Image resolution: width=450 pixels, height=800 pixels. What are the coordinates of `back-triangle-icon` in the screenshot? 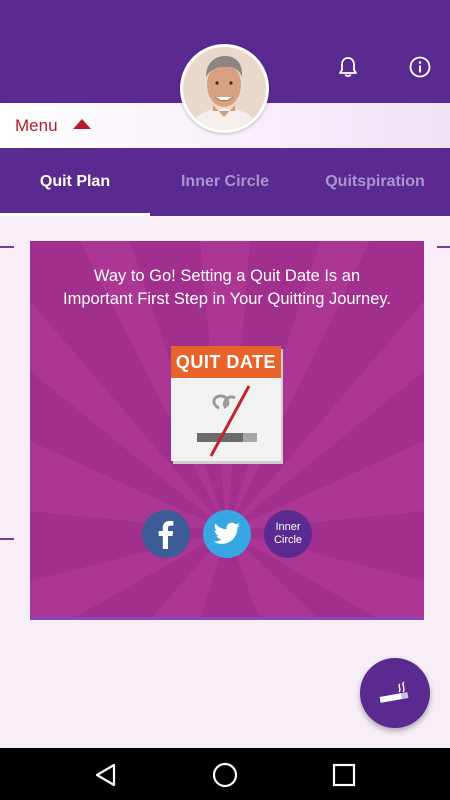 It's located at (106, 775).